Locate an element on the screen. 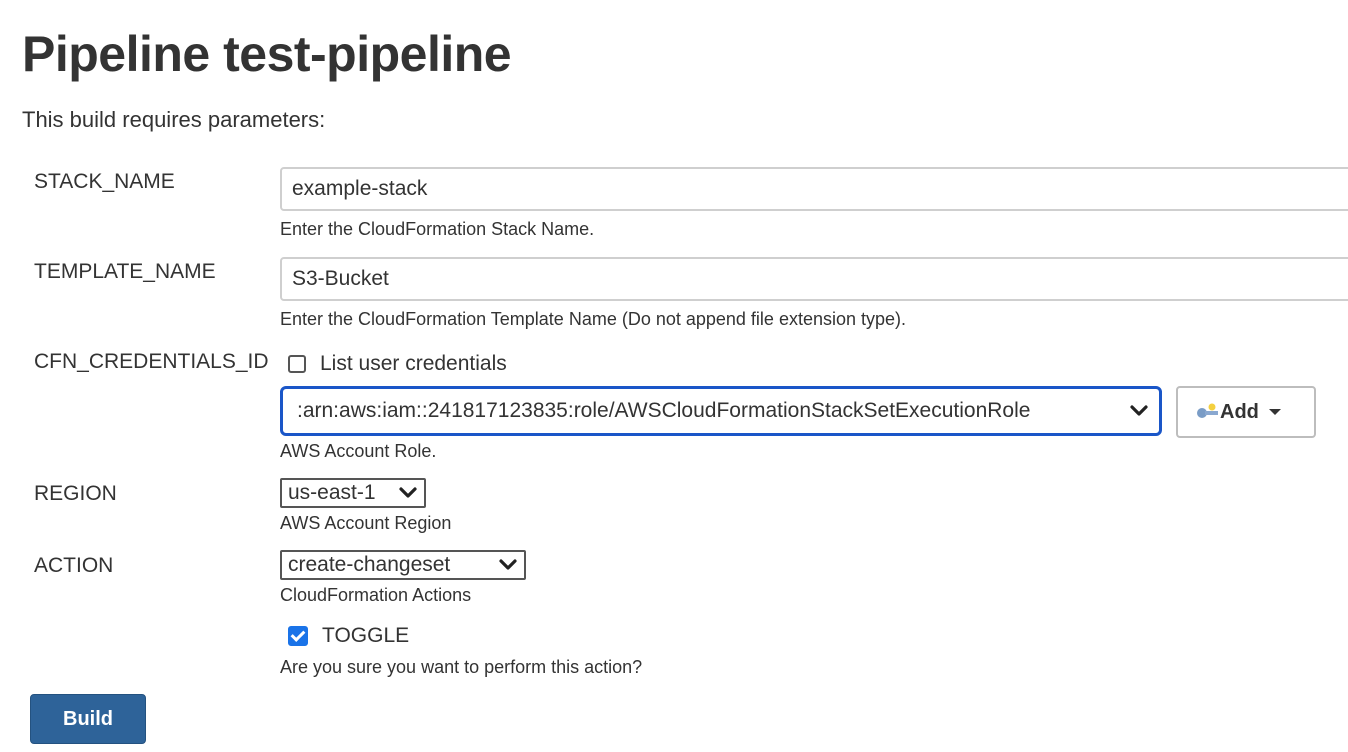  region-select: us-east-1 is located at coordinates (353, 493).